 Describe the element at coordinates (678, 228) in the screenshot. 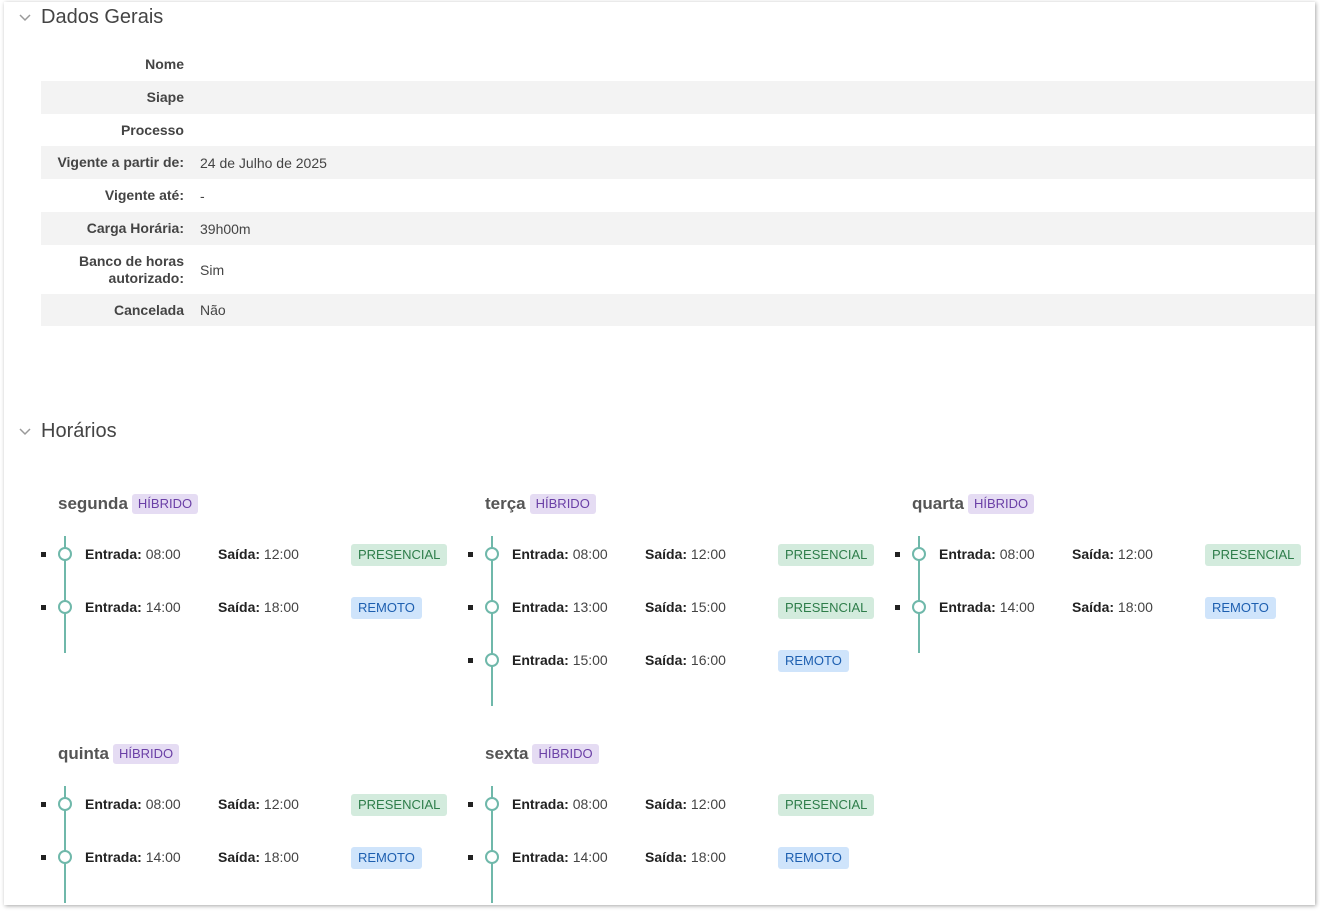

I see `table-row: Carga Horária: 39h00m` at that location.